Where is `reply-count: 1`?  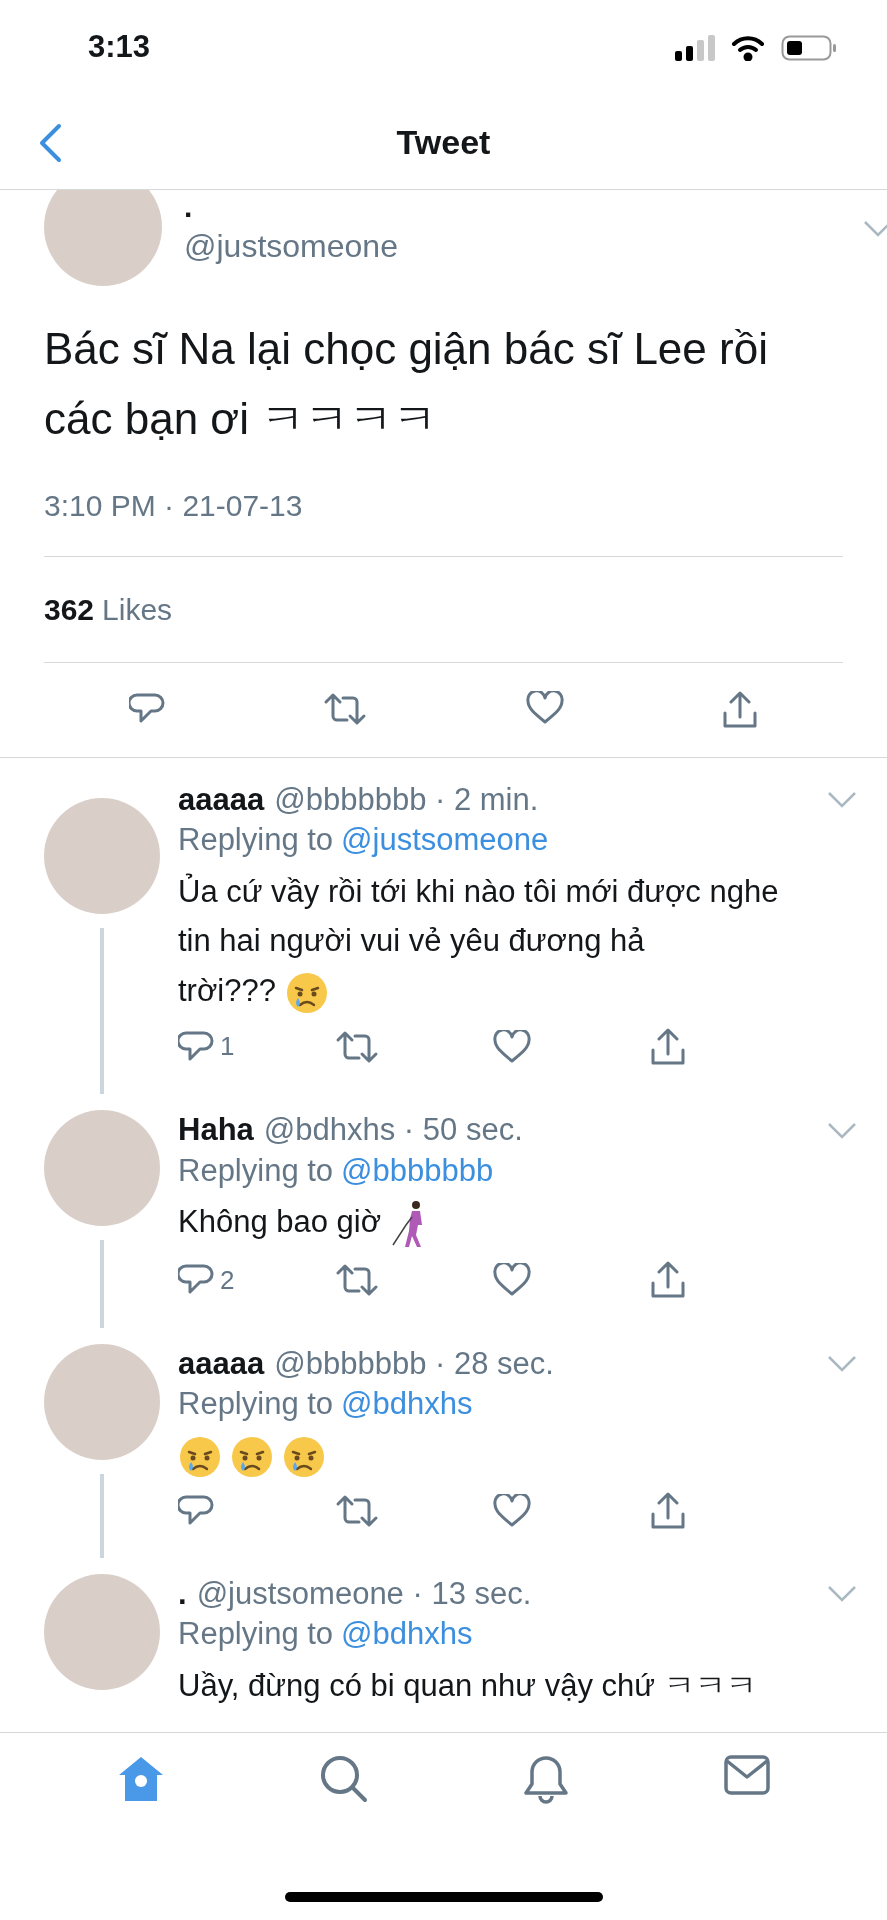 reply-count: 1 is located at coordinates (227, 1047).